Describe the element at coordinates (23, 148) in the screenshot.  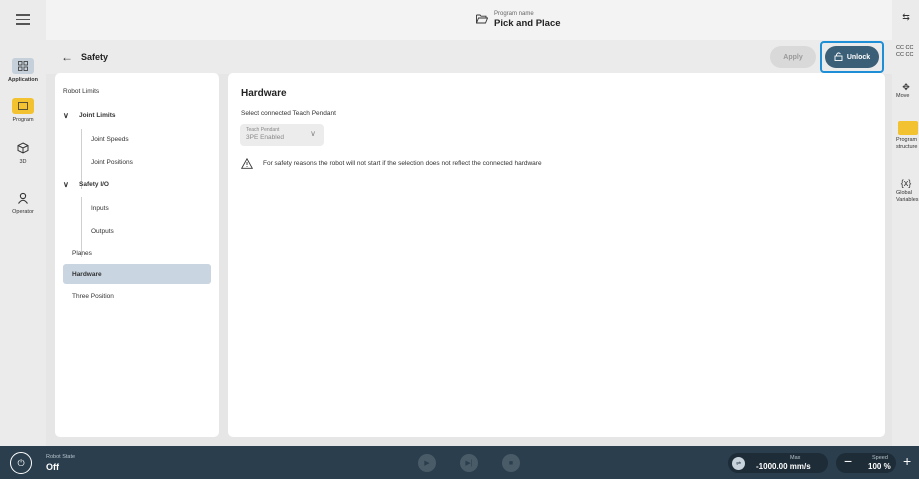
I see `cube-icon` at that location.